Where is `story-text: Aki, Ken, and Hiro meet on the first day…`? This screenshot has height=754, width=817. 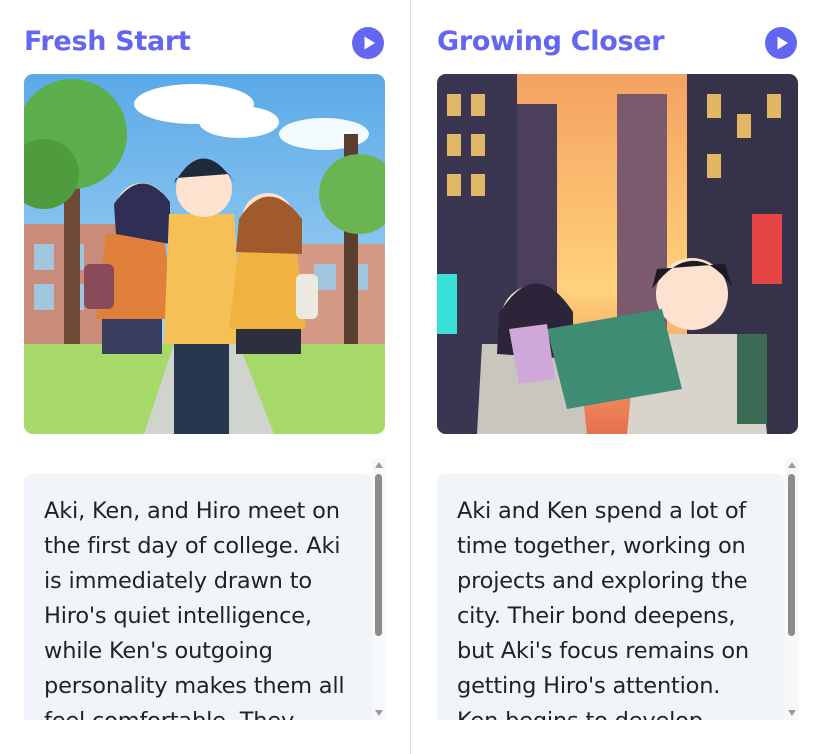
story-text: Aki, Ken, and Hiro meet on the first day… is located at coordinates (194, 609).